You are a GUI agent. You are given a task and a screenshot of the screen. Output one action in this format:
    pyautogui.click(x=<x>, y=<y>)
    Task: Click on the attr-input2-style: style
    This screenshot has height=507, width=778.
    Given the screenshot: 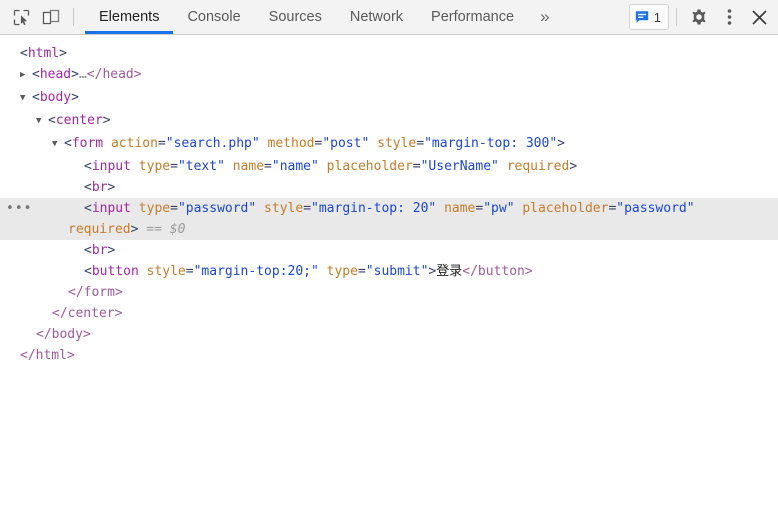 What is the action you would take?
    pyautogui.click(x=284, y=208)
    